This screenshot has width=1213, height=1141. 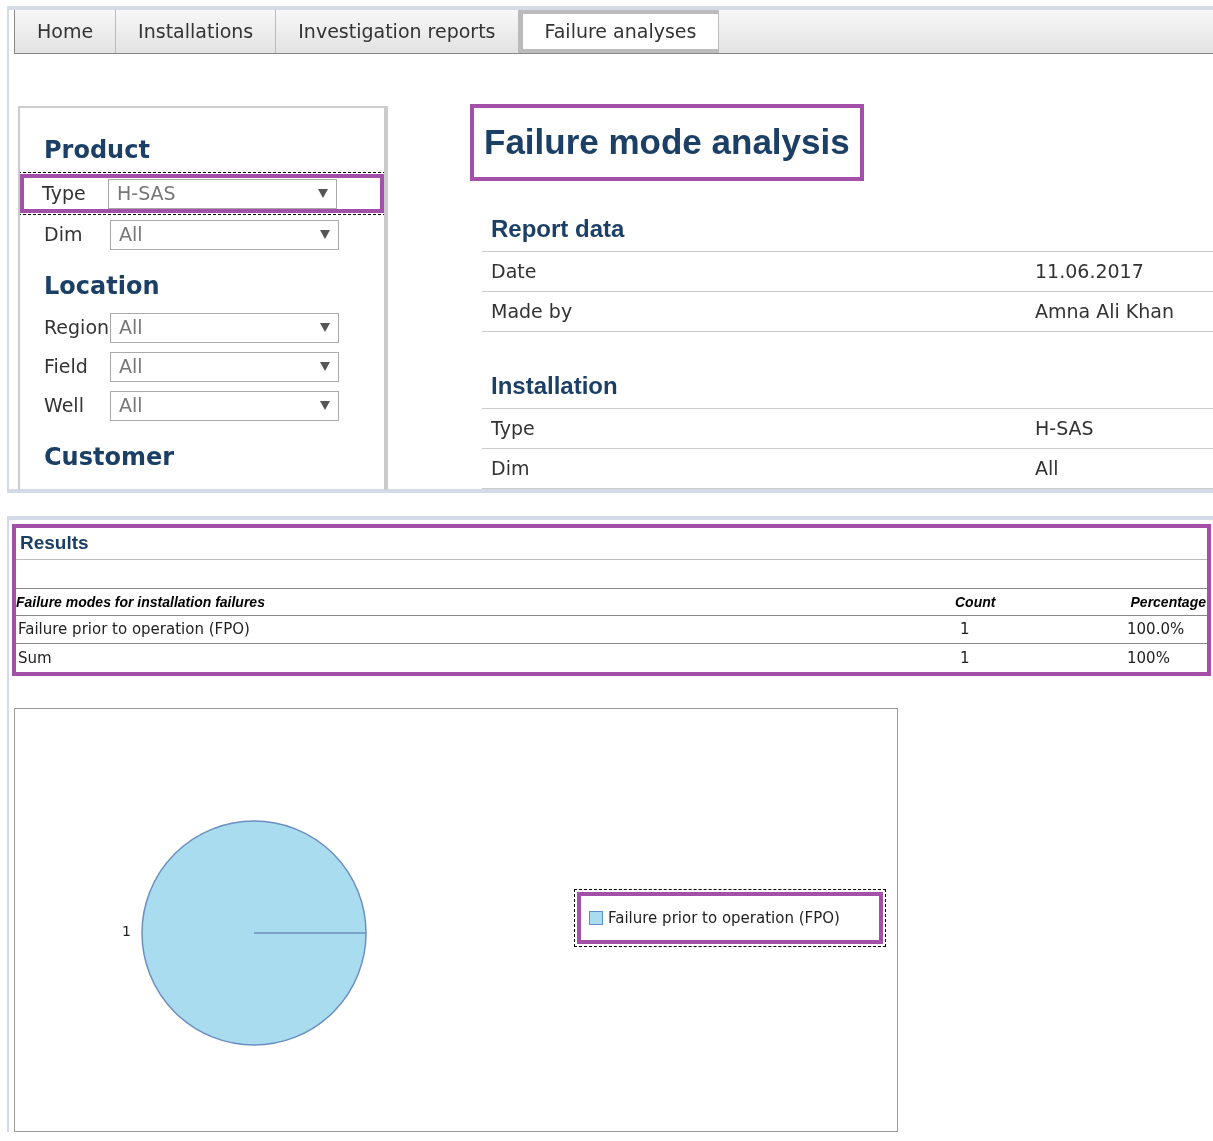 I want to click on nav-tab: Home, so click(x=66, y=31).